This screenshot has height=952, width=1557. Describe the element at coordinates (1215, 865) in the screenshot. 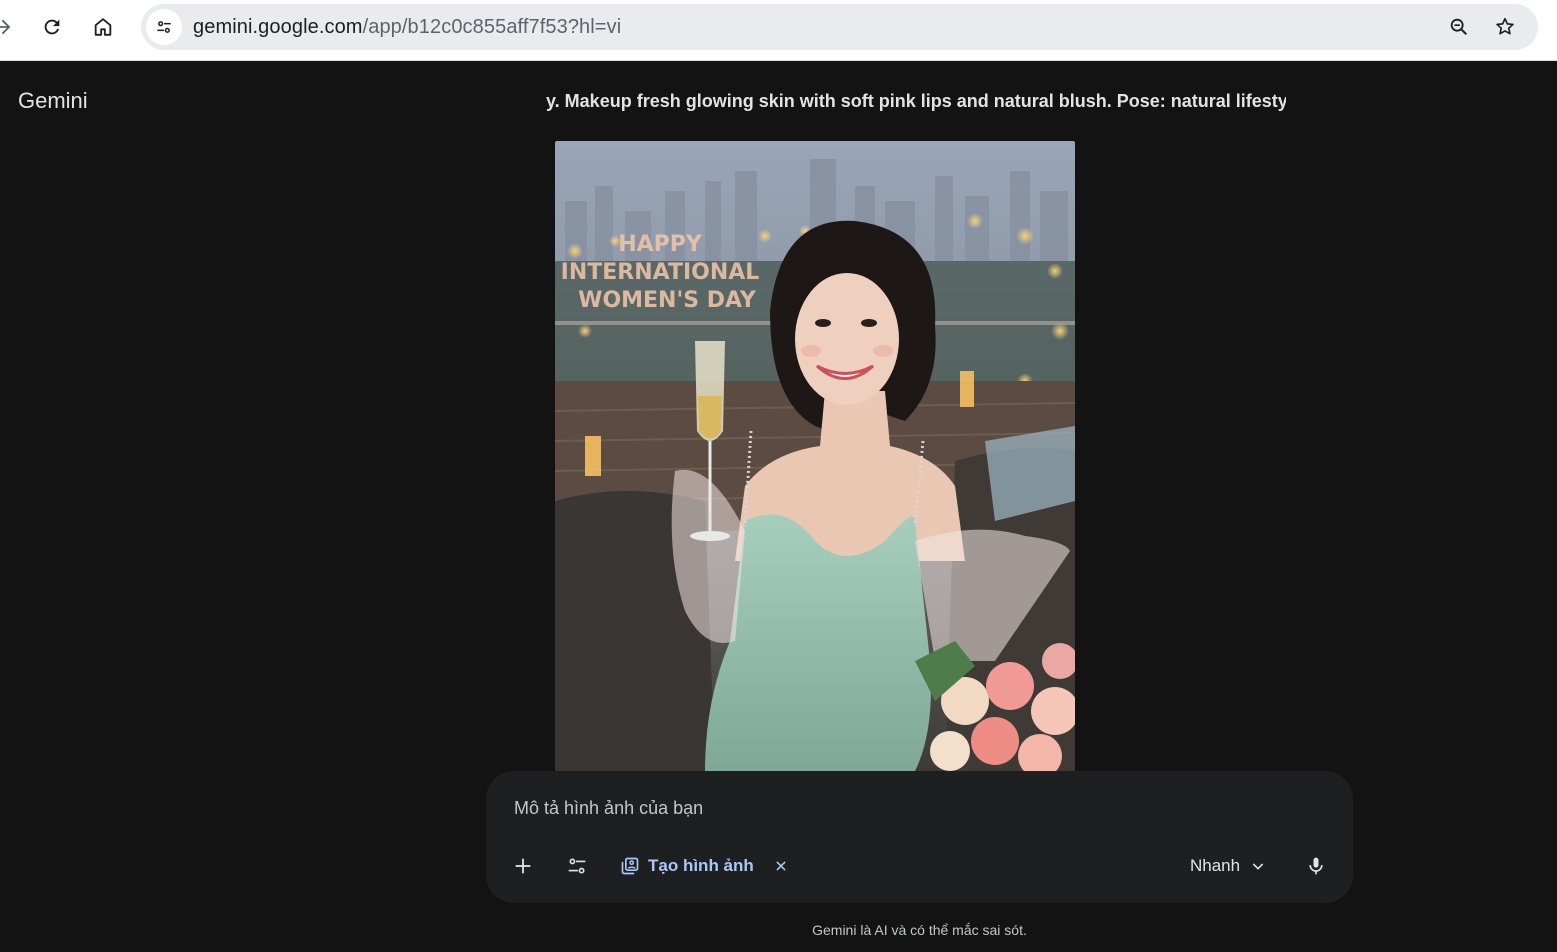

I see `model-mode-label: Nhanh` at that location.